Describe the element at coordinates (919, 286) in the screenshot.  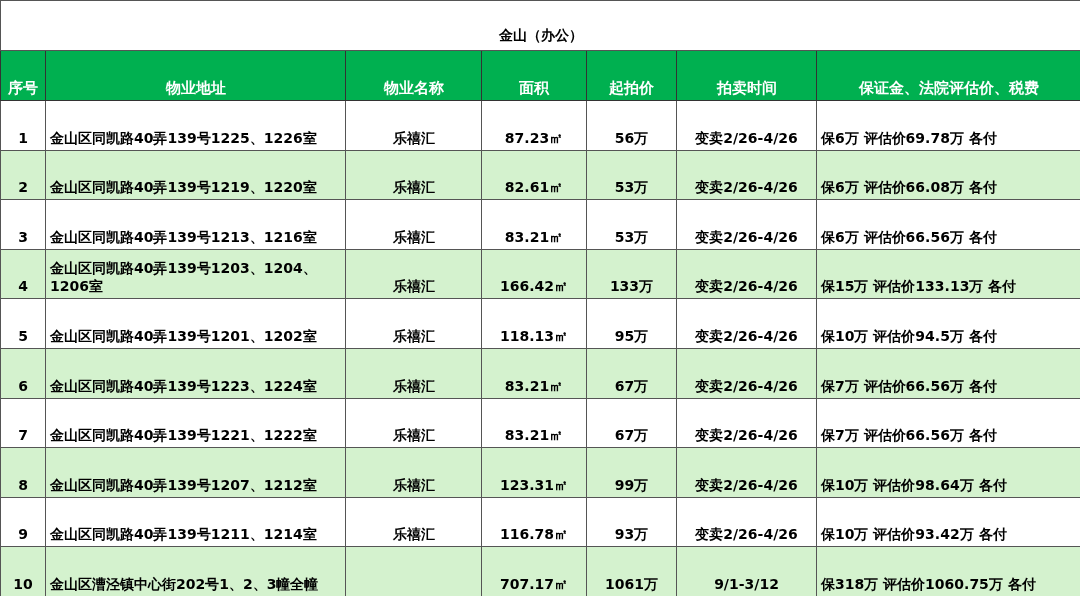
I see `table-cell: 保15万 评估价133.13万 各付` at that location.